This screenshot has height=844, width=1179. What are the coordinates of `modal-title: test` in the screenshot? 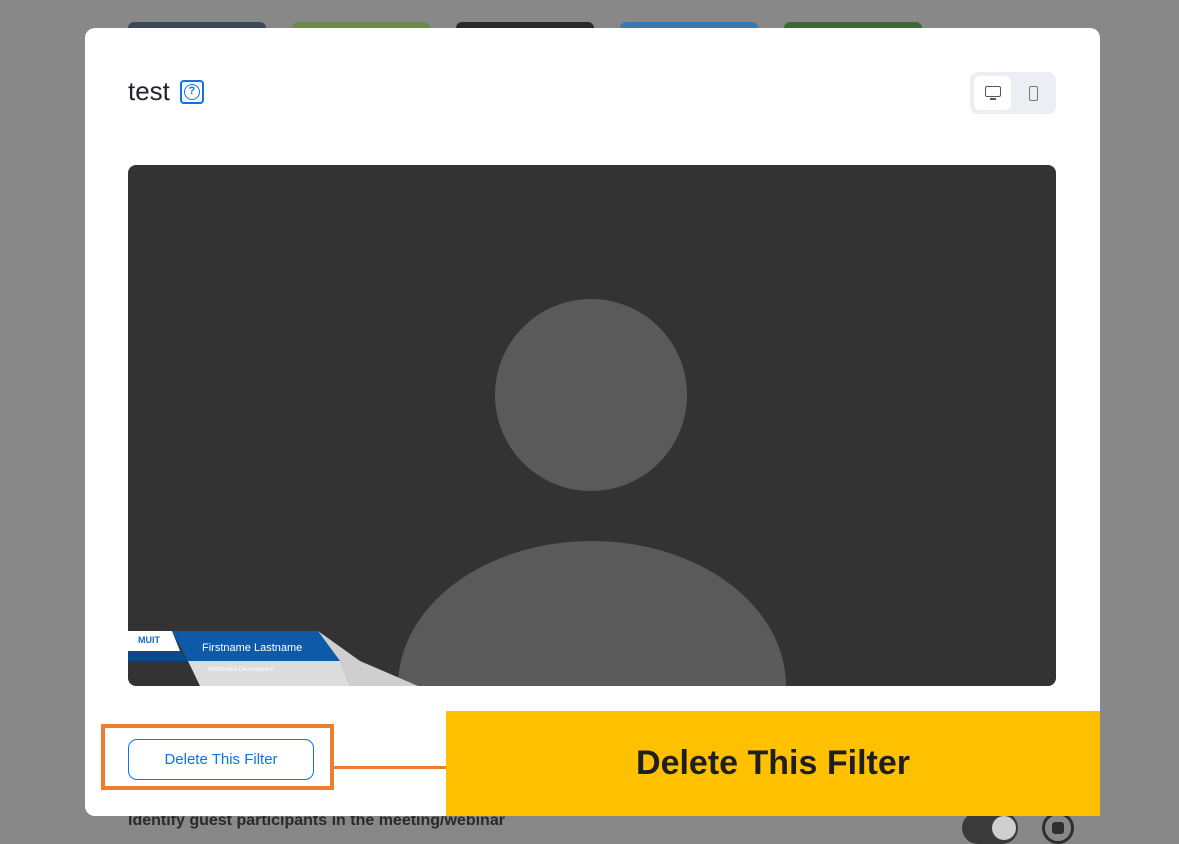 It's located at (149, 91).